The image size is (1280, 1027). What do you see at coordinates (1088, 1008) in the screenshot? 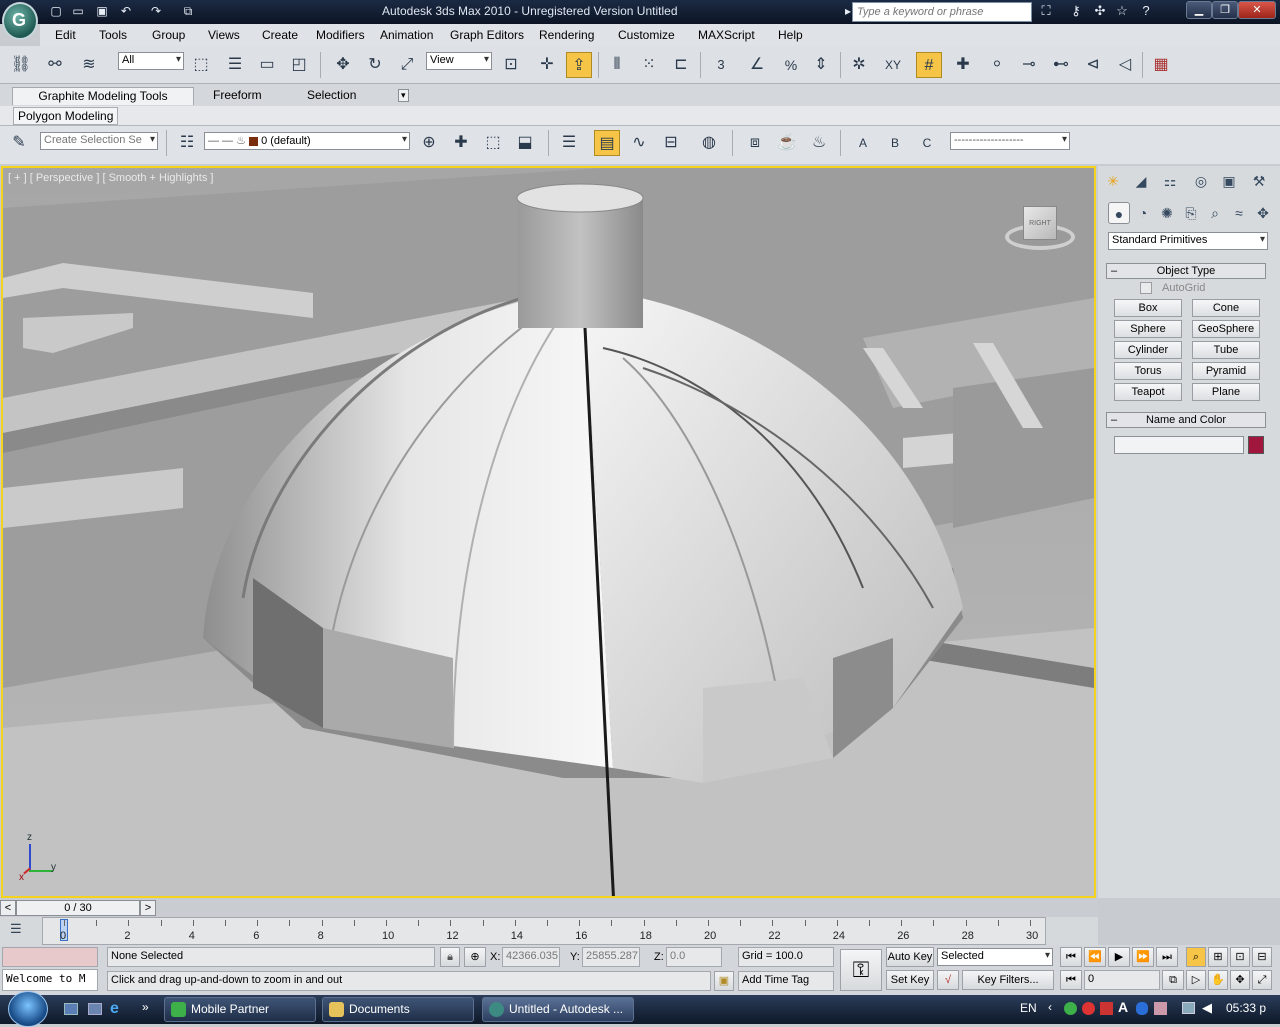
I see `tray-antivirus-icon` at bounding box center [1088, 1008].